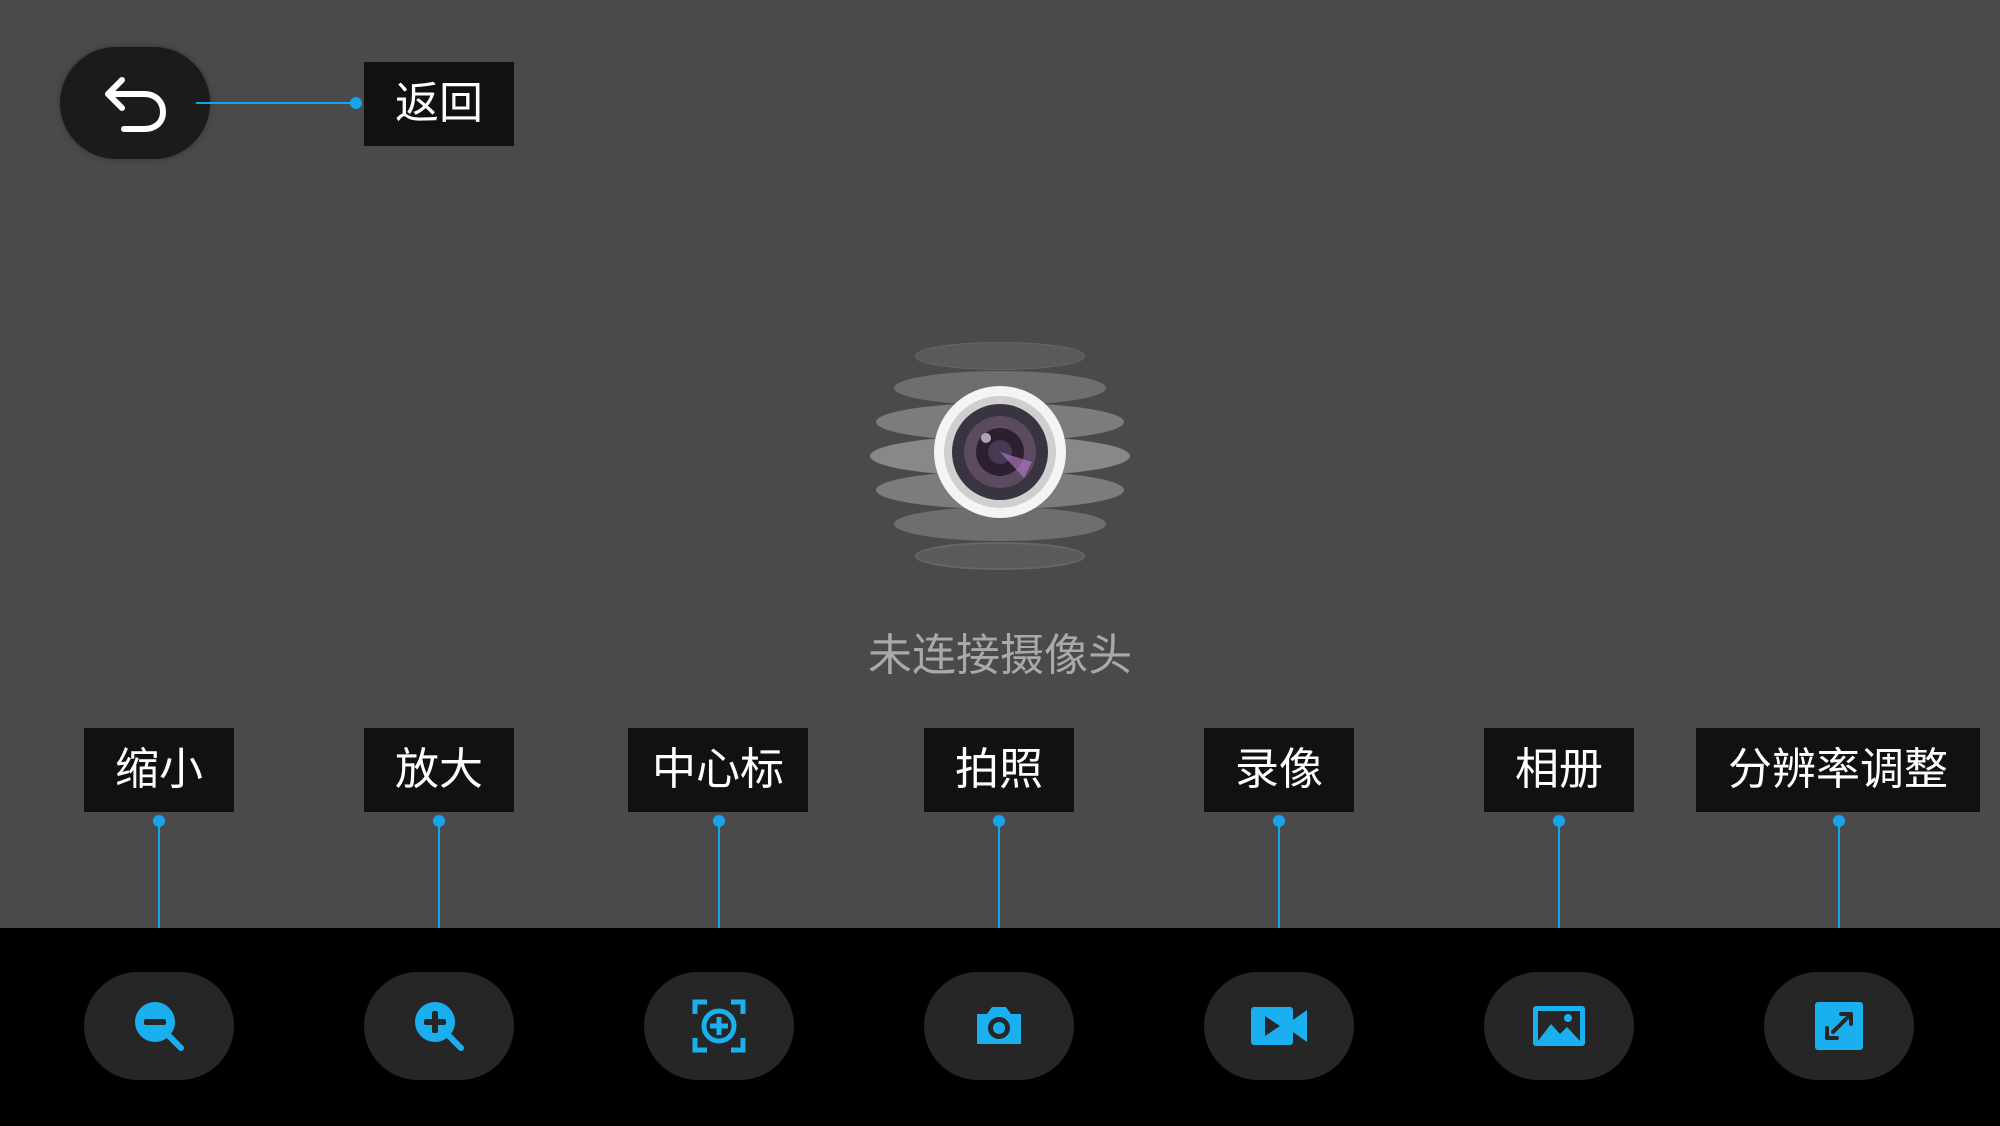  I want to click on back-leader-line, so click(276, 103).